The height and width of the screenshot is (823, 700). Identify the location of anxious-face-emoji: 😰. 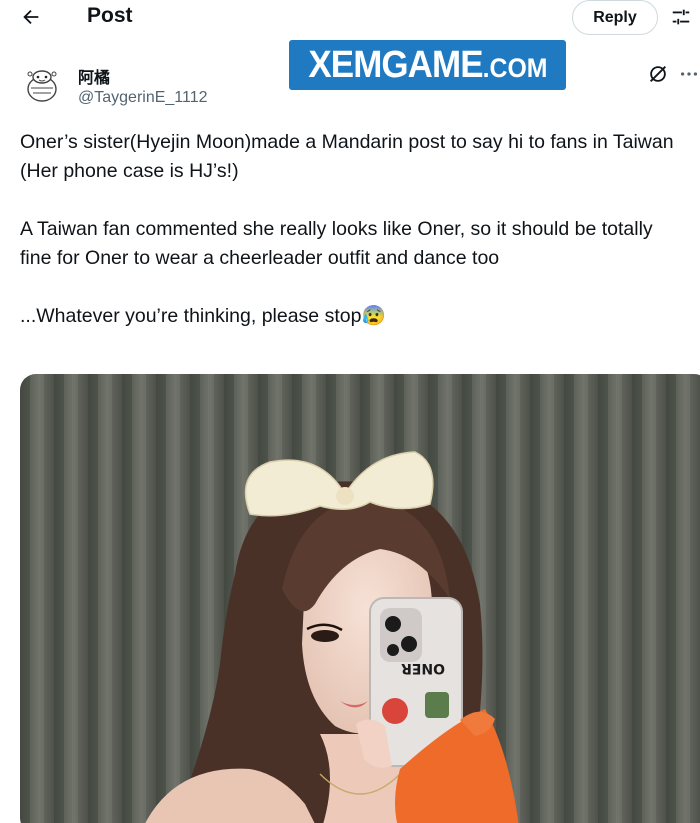
(373, 316).